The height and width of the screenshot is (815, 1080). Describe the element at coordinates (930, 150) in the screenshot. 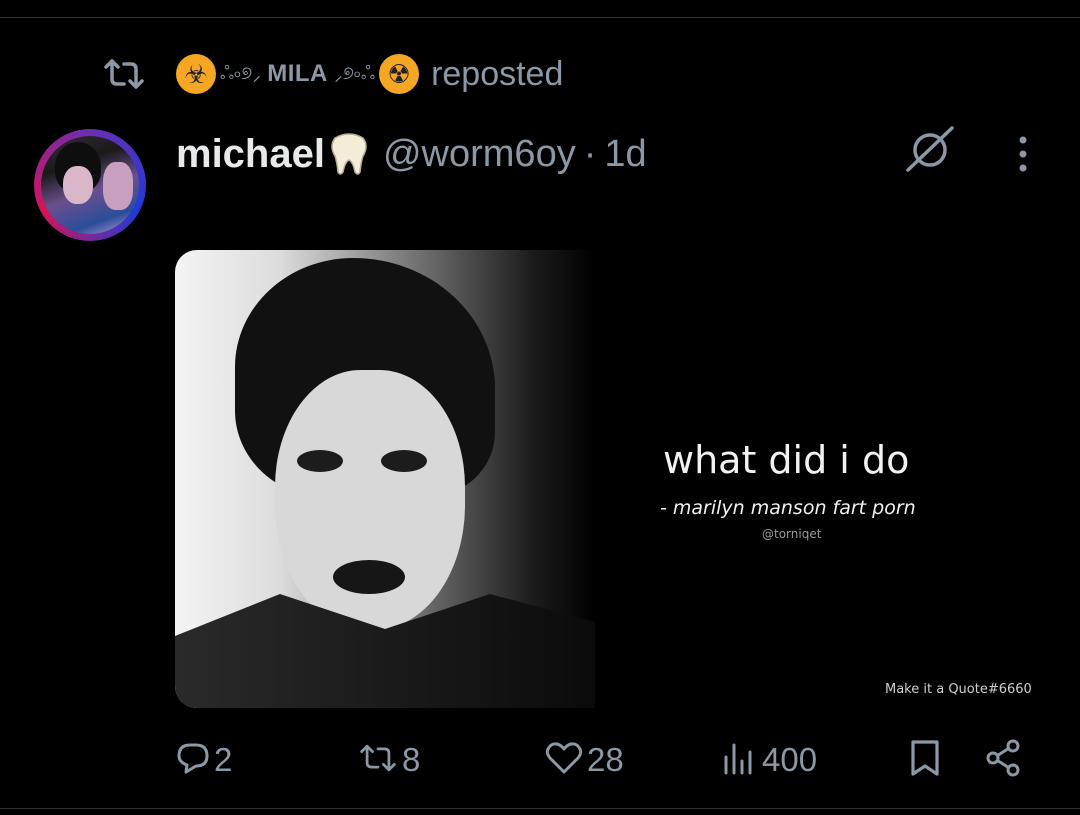

I see `grok-icon` at that location.